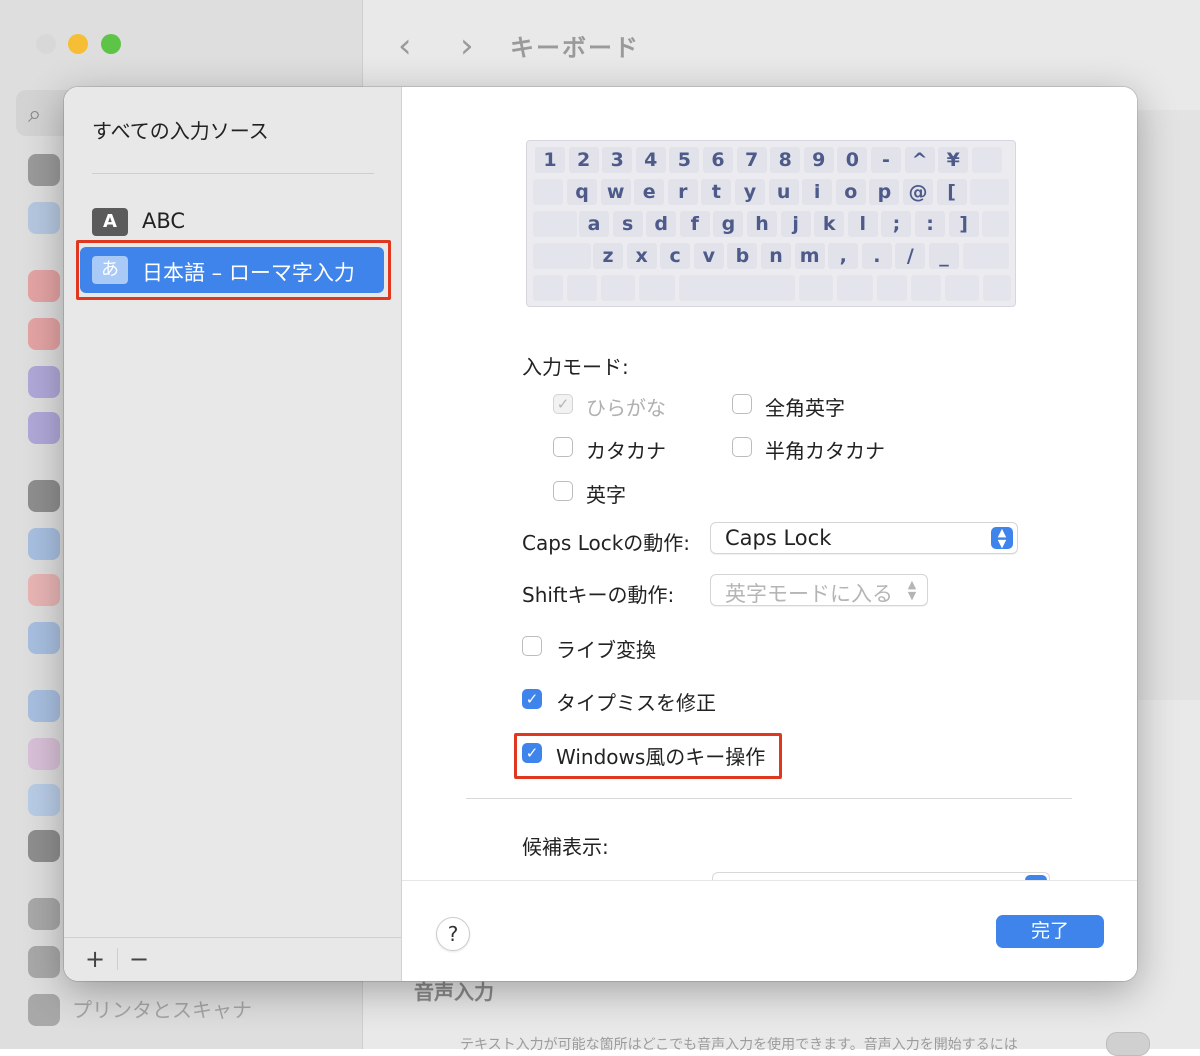  Describe the element at coordinates (46, 44) in the screenshot. I see `close-window-button` at that location.